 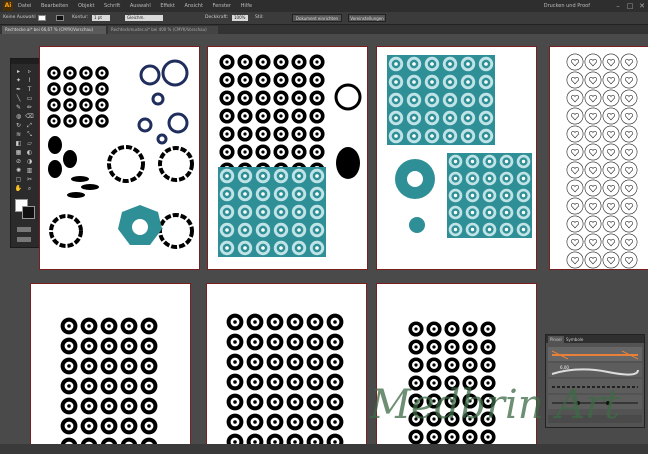 What do you see at coordinates (18, 161) in the screenshot?
I see `eyedropper-tool-icon: ⊘` at bounding box center [18, 161].